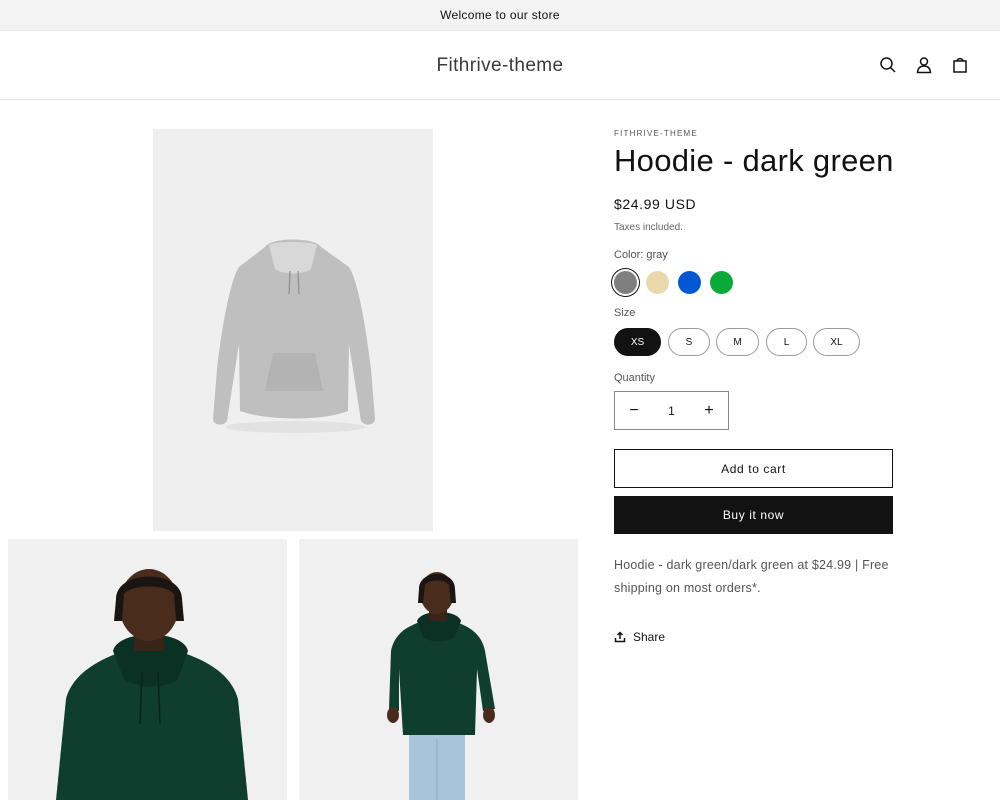 The height and width of the screenshot is (800, 1000). Describe the element at coordinates (721, 282) in the screenshot. I see `color-swatch-green` at that location.